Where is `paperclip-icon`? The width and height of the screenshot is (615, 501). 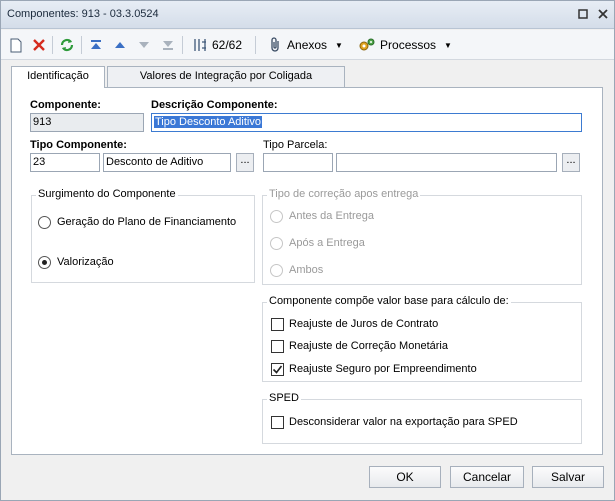 paperclip-icon is located at coordinates (275, 44).